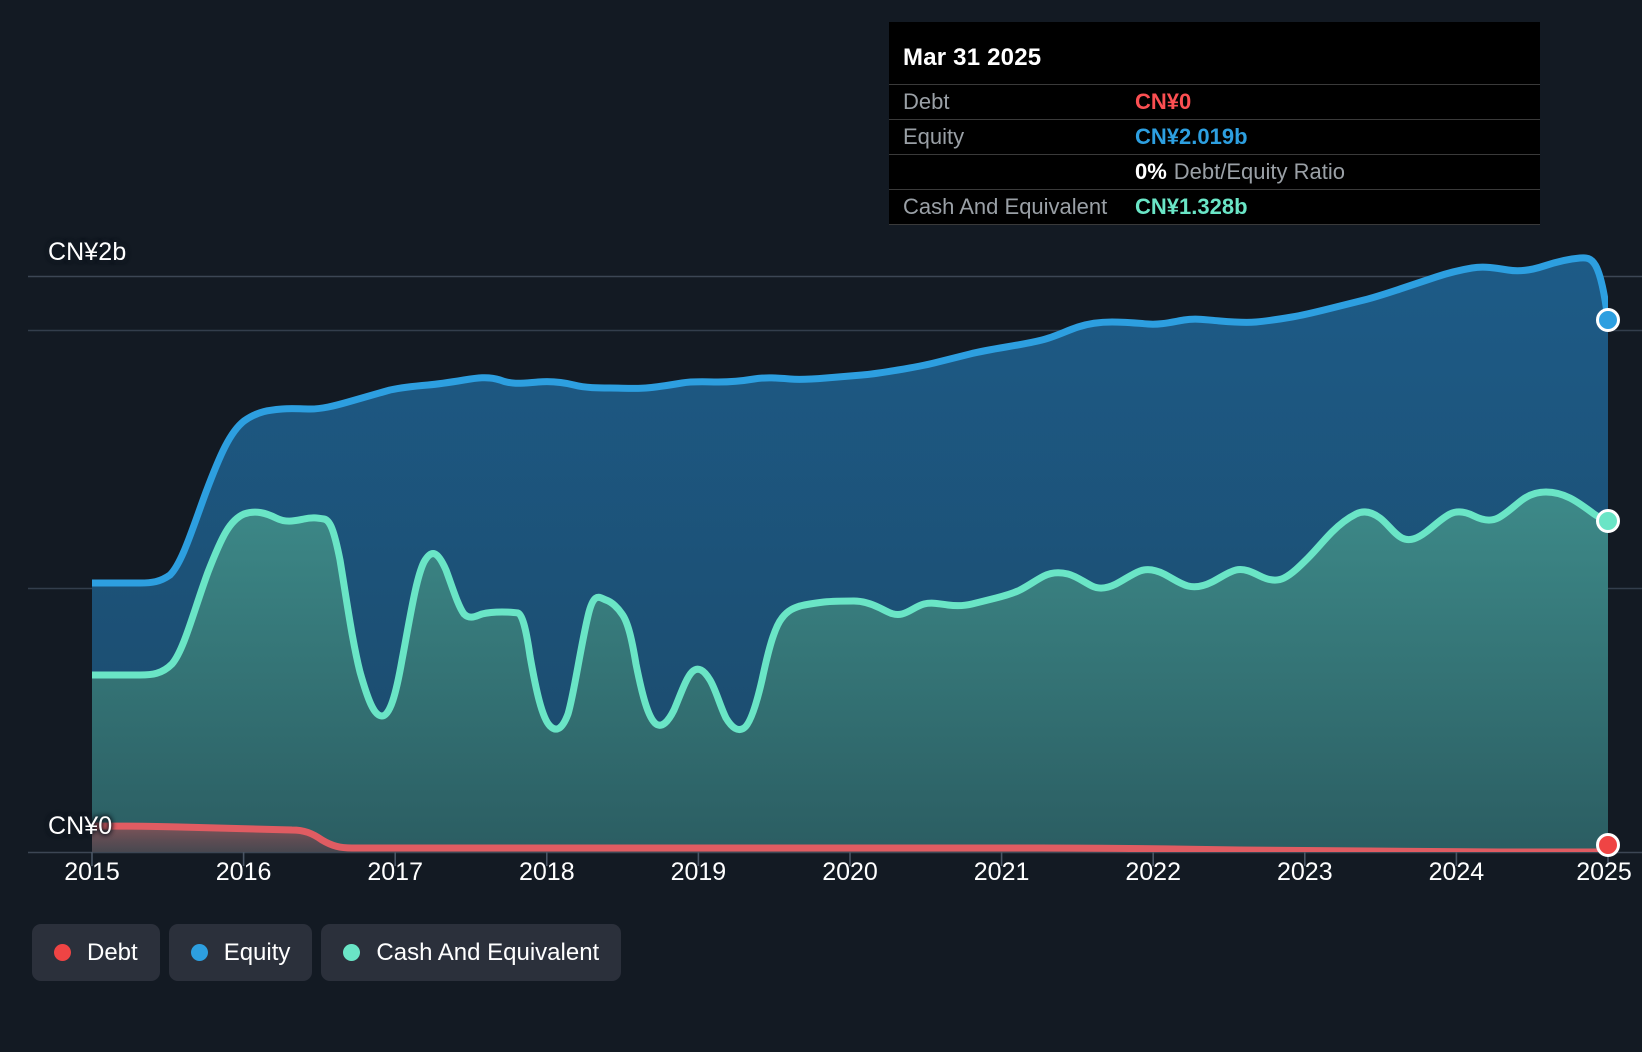 The height and width of the screenshot is (1052, 1642). I want to click on chart-legend: Debt Equity Cash And Equivalent, so click(327, 952).